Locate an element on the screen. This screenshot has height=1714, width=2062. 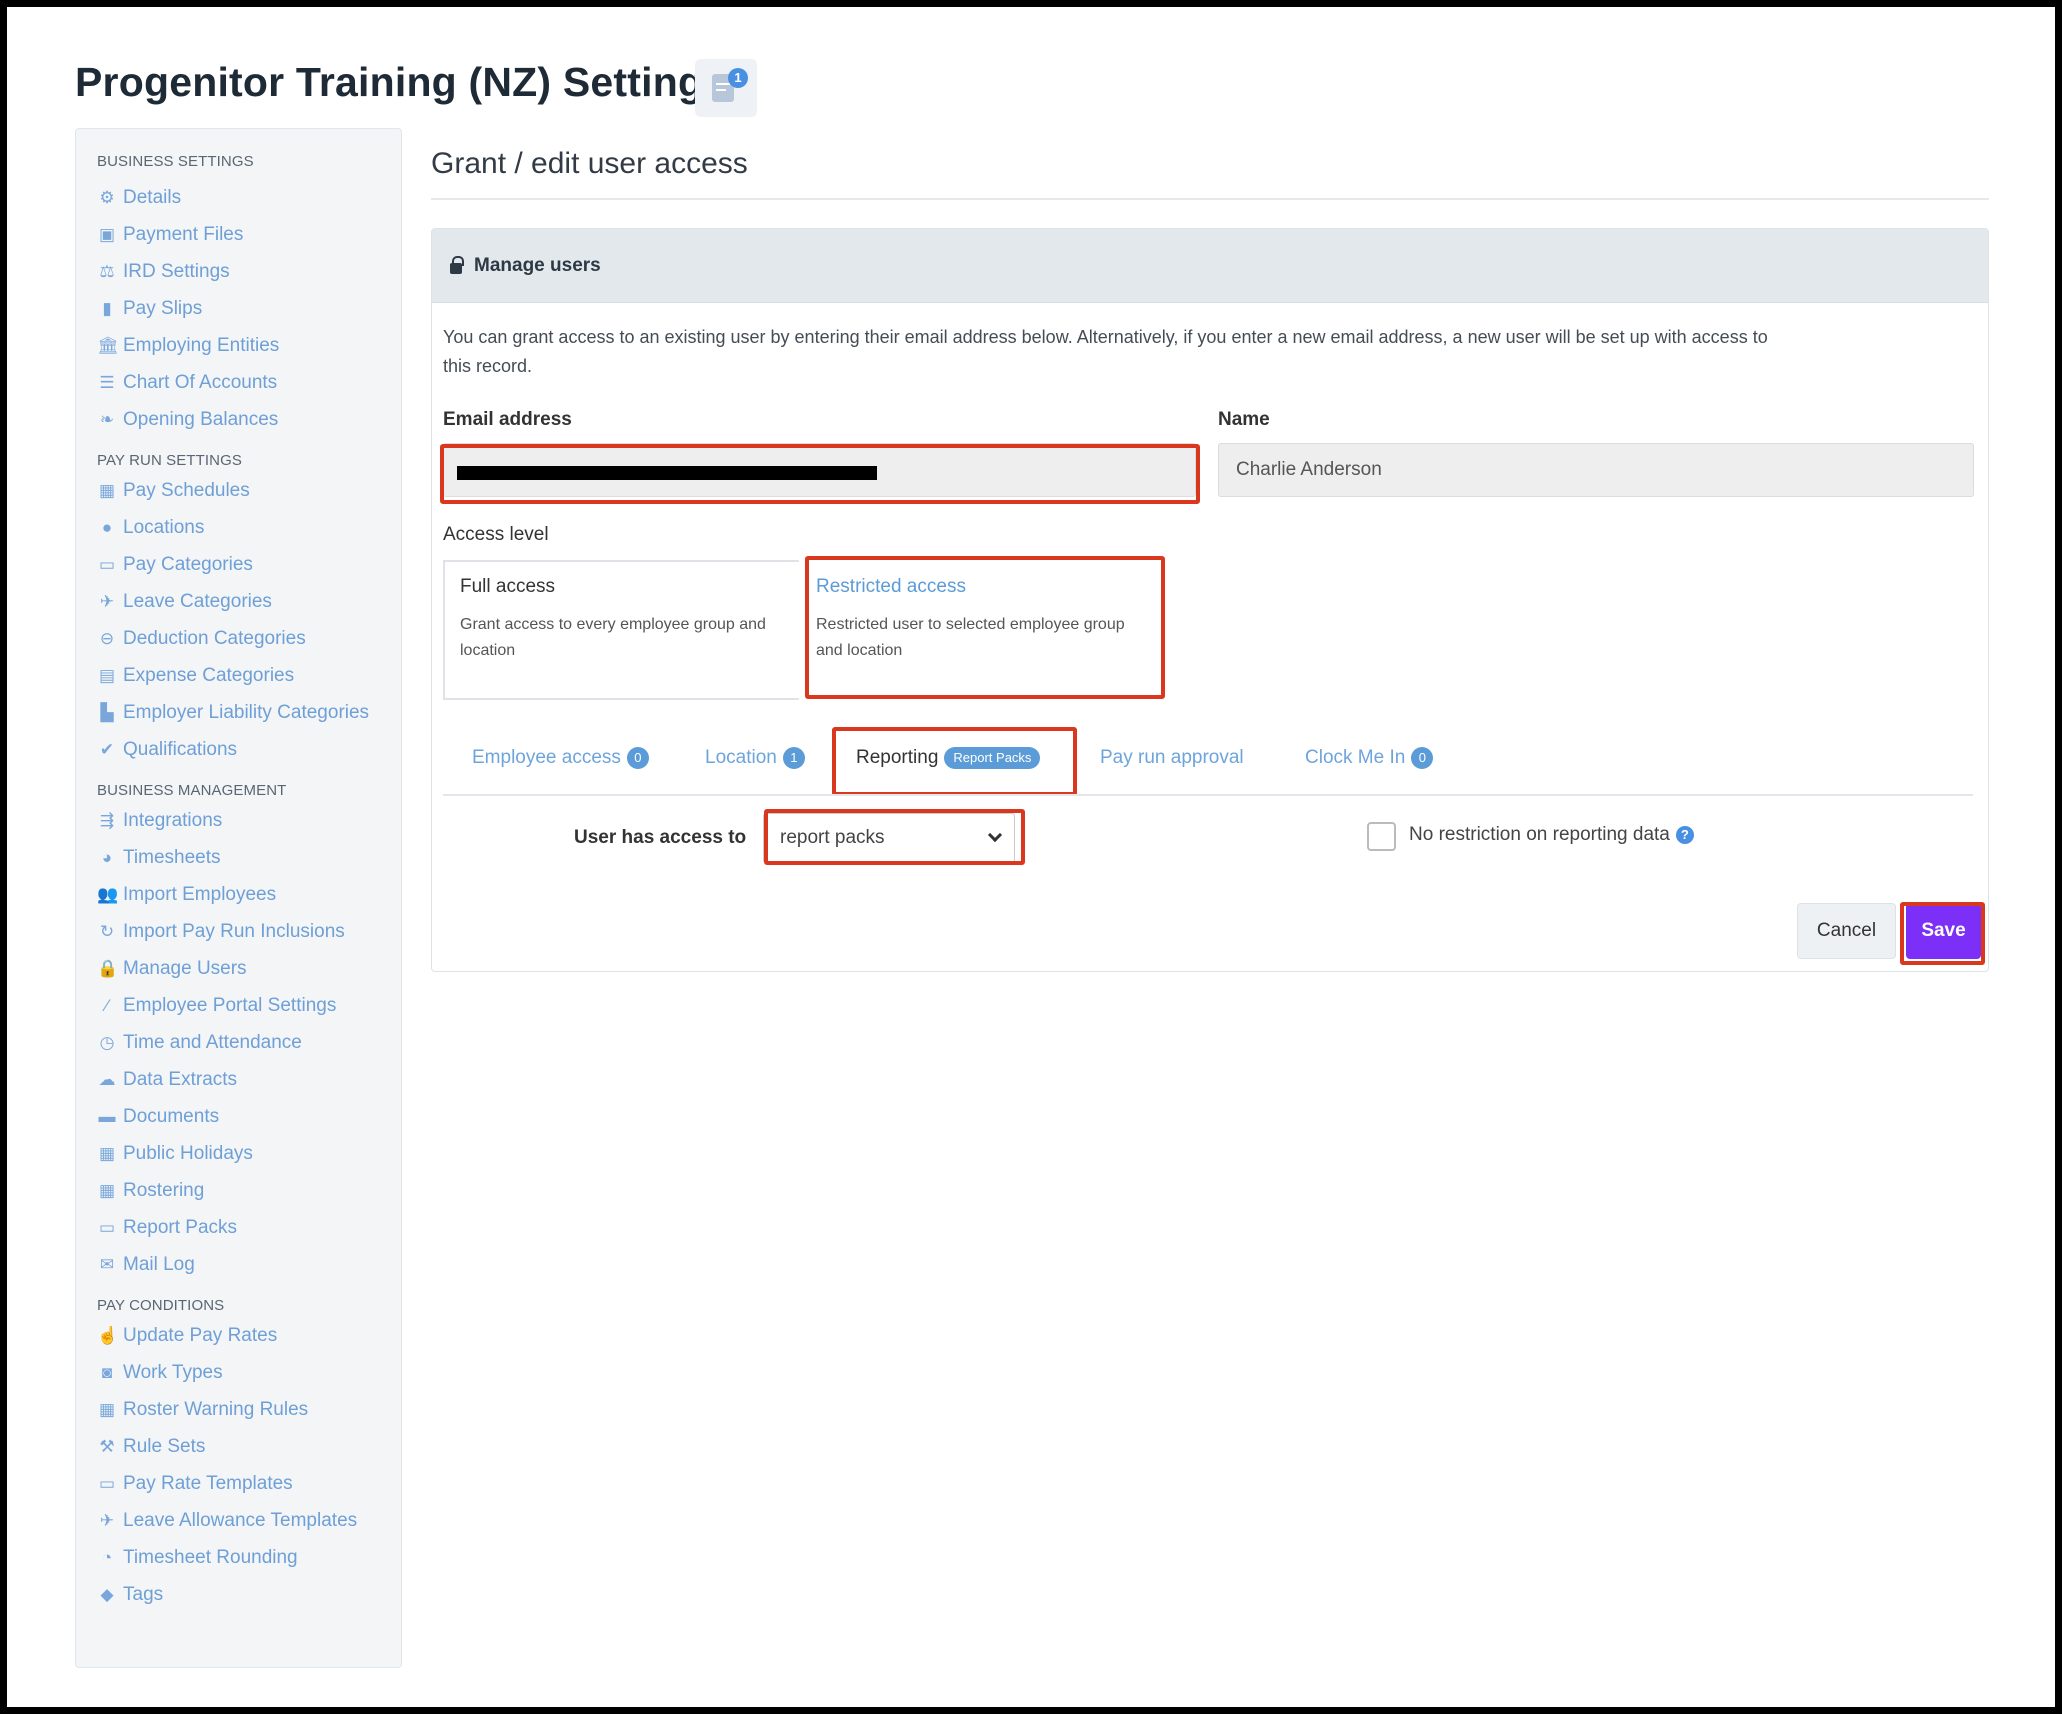
sidebar-item-update-pay-rates: ☝ Update Pay Rates is located at coordinates (249, 1335).